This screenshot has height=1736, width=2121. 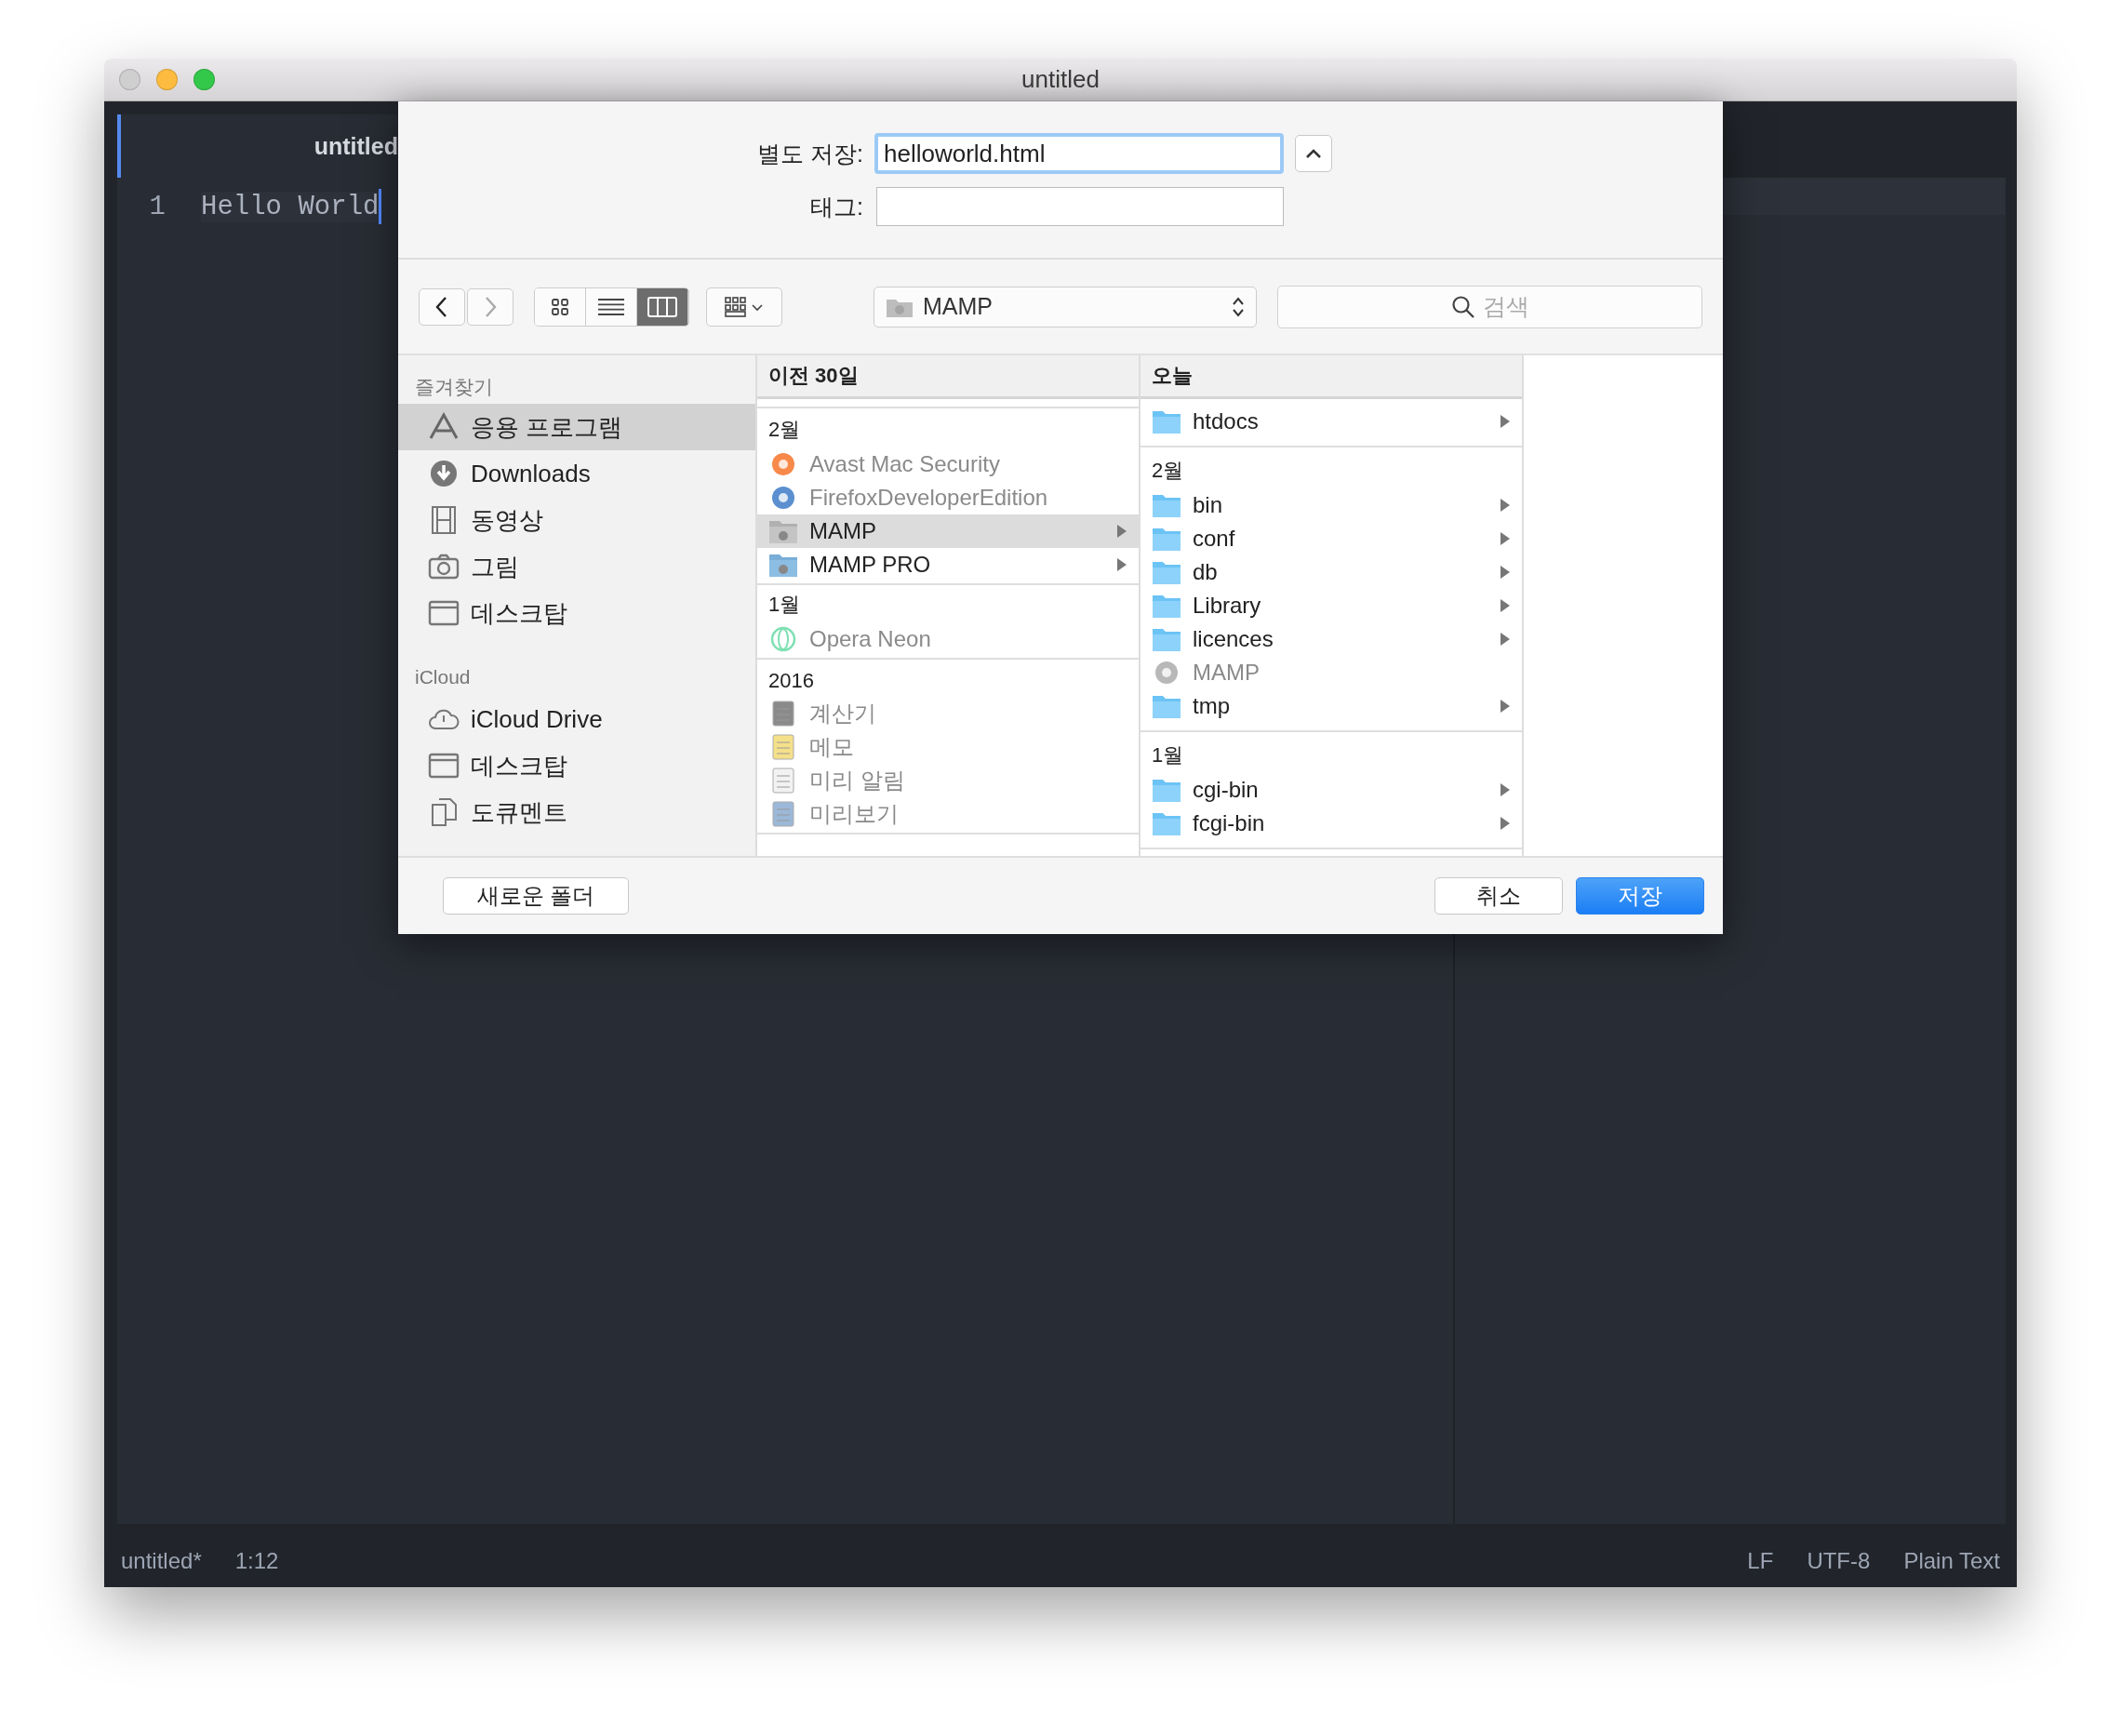 What do you see at coordinates (490, 306) in the screenshot?
I see `forward-icon` at bounding box center [490, 306].